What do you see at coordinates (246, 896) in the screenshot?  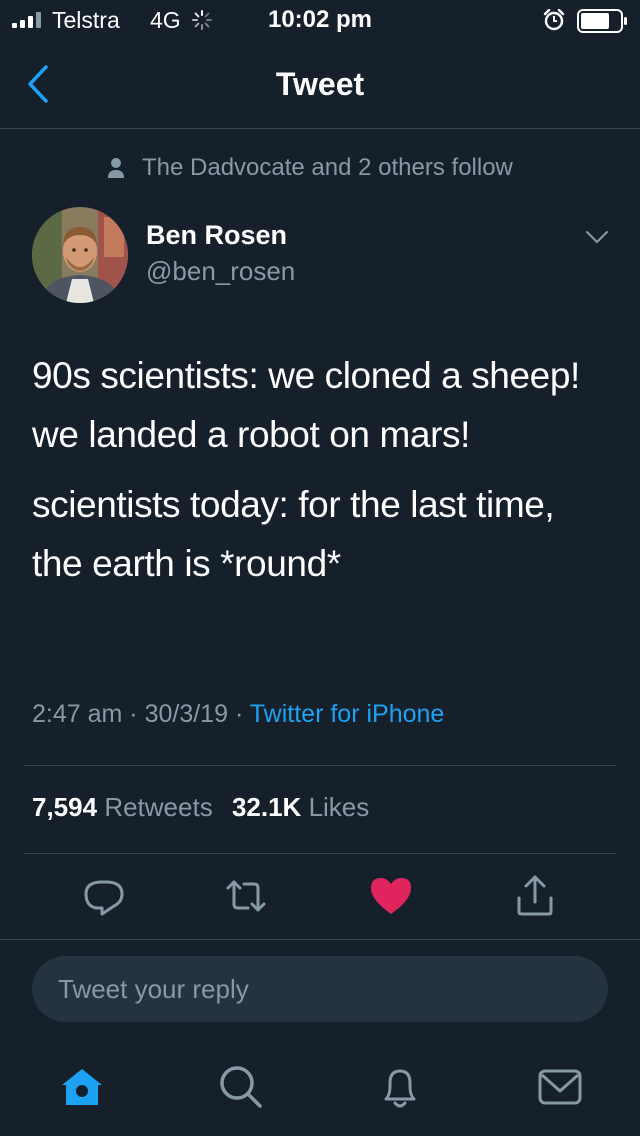 I see `retweet-icon` at bounding box center [246, 896].